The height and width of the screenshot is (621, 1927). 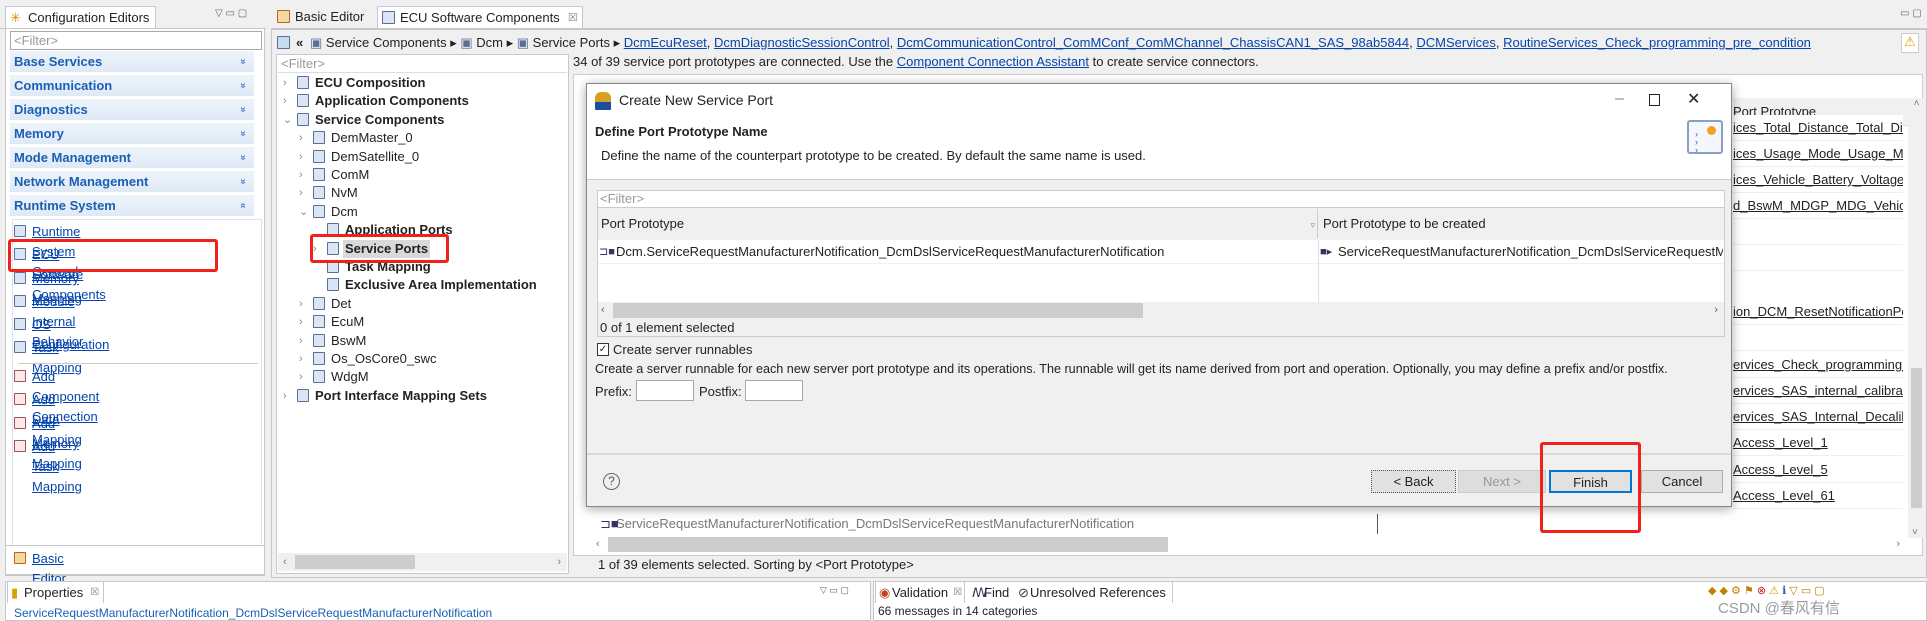 What do you see at coordinates (132, 109) in the screenshot?
I see `category-diagnostics: Diagnostics»` at bounding box center [132, 109].